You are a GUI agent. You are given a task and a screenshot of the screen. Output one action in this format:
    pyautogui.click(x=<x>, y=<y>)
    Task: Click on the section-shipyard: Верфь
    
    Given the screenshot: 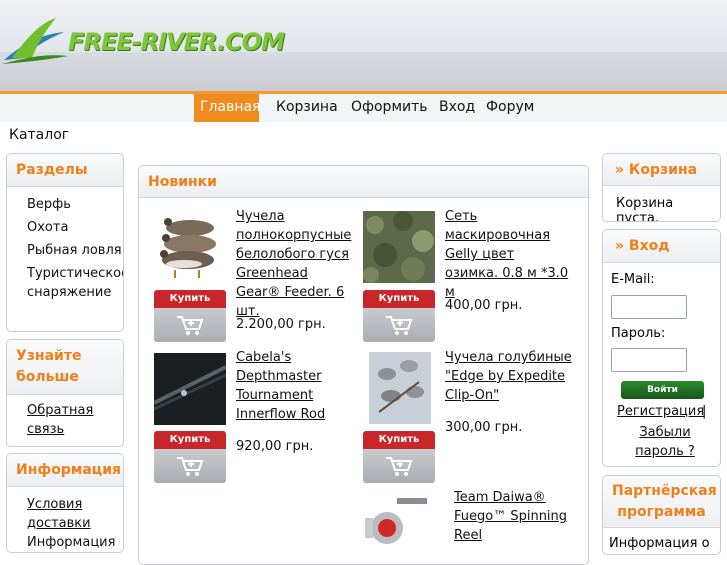 What is the action you would take?
    pyautogui.click(x=75, y=204)
    